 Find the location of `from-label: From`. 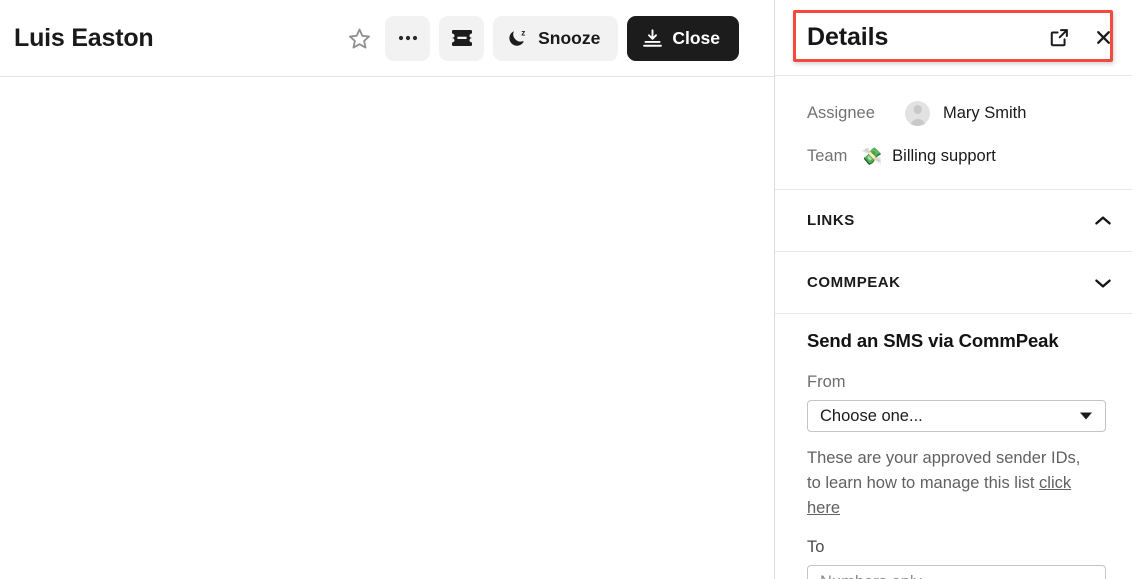

from-label: From is located at coordinates (826, 382).